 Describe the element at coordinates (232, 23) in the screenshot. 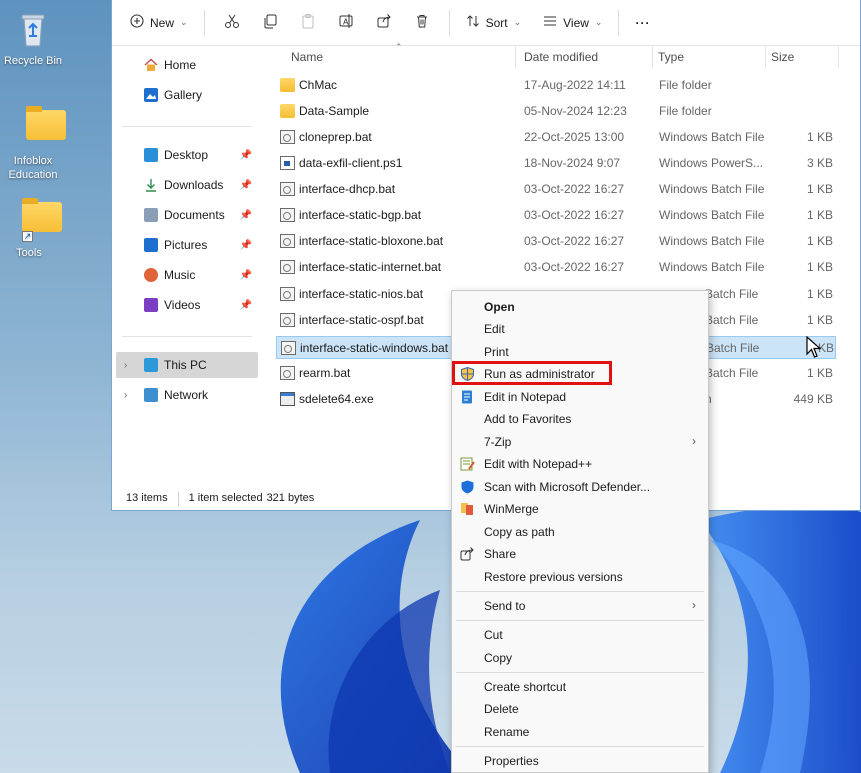

I see `cut-button` at that location.